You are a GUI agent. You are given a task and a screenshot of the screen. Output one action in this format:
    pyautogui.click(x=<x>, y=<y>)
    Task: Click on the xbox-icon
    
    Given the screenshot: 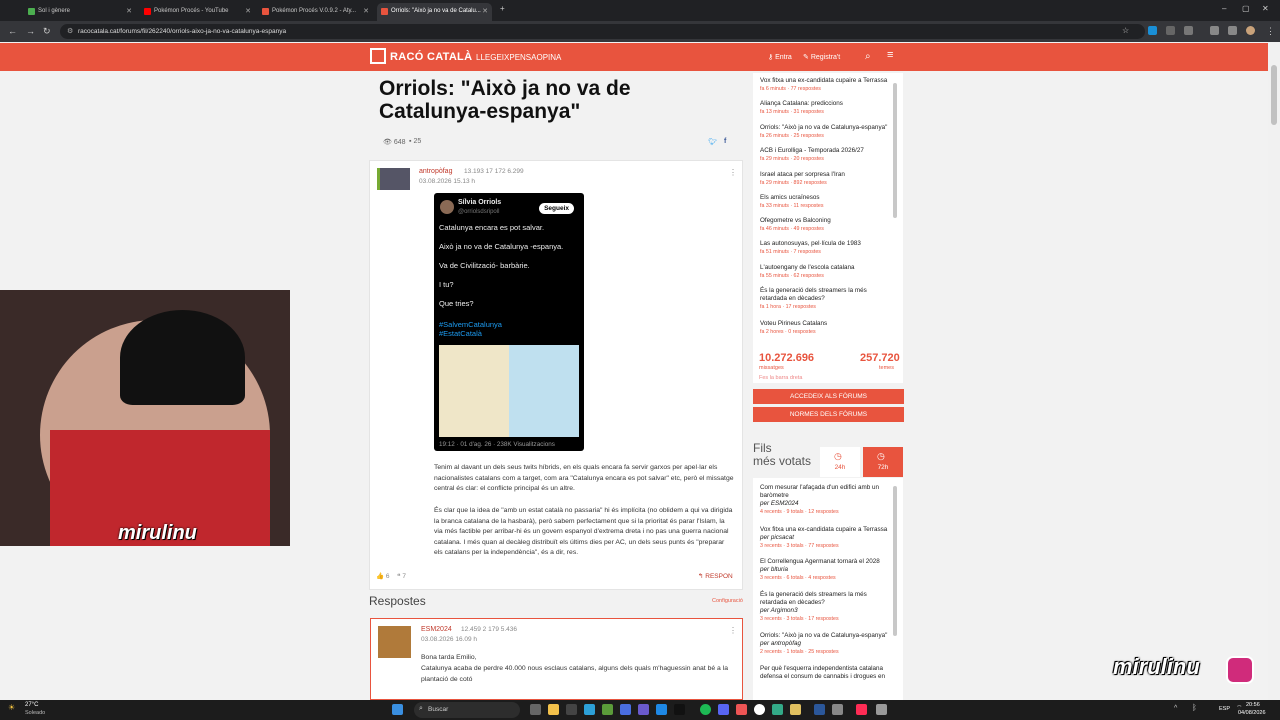 What is the action you would take?
    pyautogui.click(x=607, y=709)
    